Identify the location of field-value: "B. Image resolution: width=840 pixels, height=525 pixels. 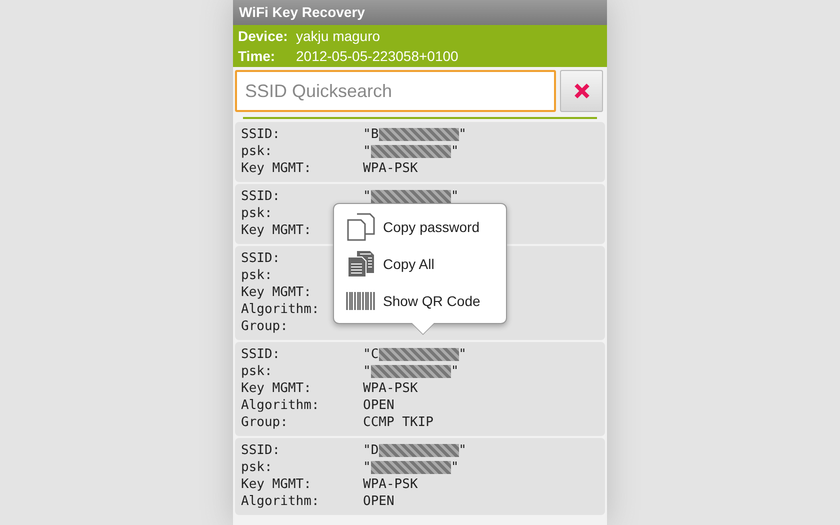
(371, 134).